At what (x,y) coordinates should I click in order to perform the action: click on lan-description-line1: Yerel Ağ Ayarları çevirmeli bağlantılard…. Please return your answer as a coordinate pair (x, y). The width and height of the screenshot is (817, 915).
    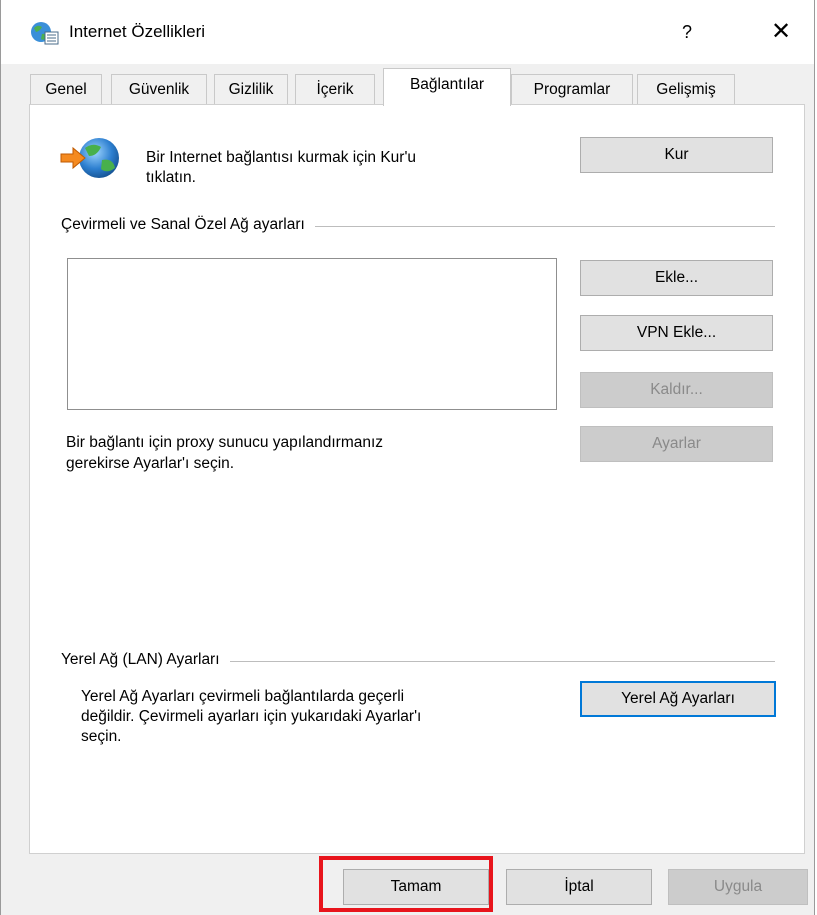
    Looking at the image, I should click on (243, 696).